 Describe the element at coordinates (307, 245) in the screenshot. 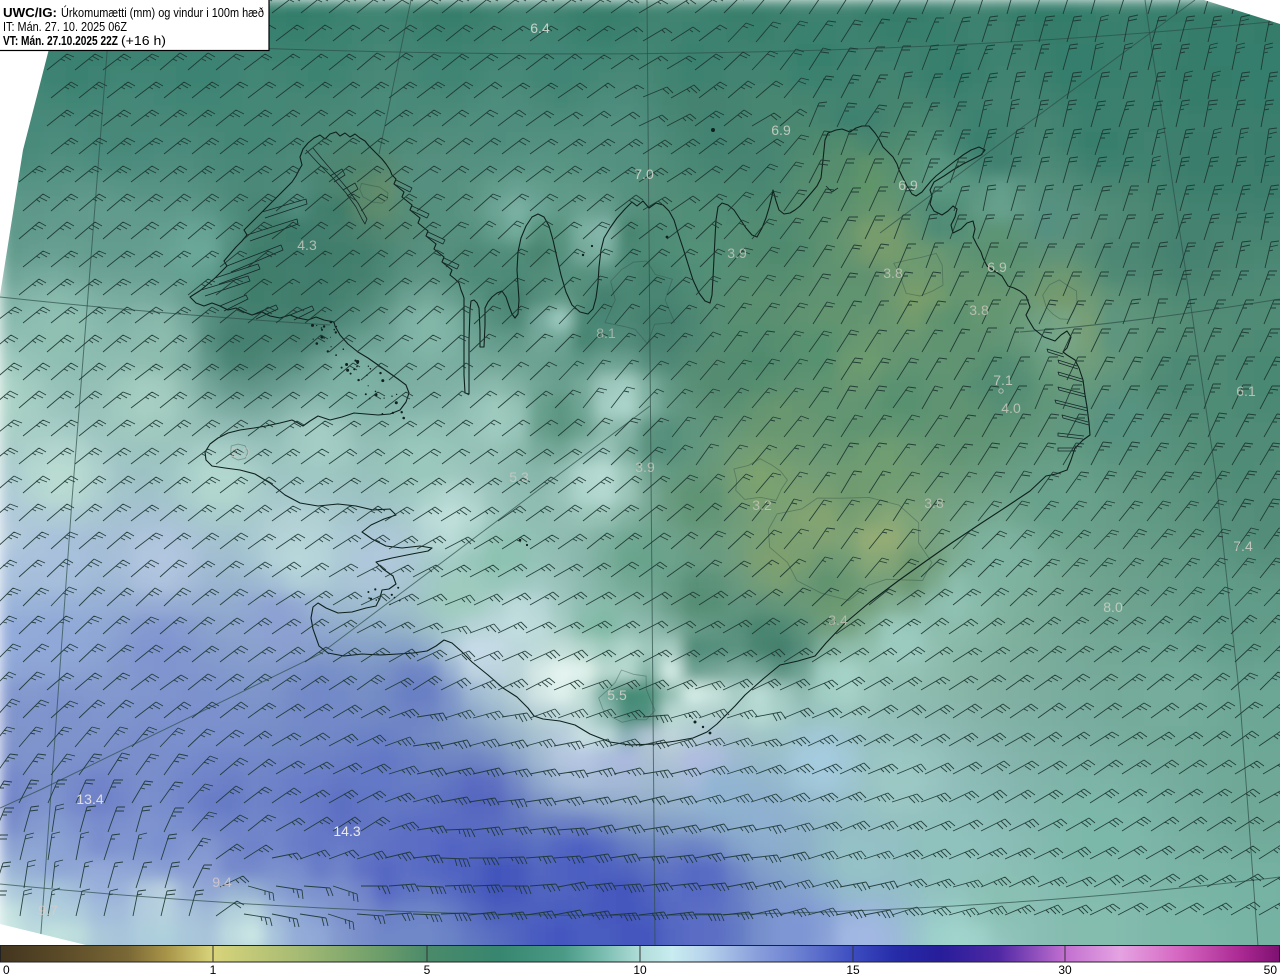

I see `svg-text: 4.3` at that location.